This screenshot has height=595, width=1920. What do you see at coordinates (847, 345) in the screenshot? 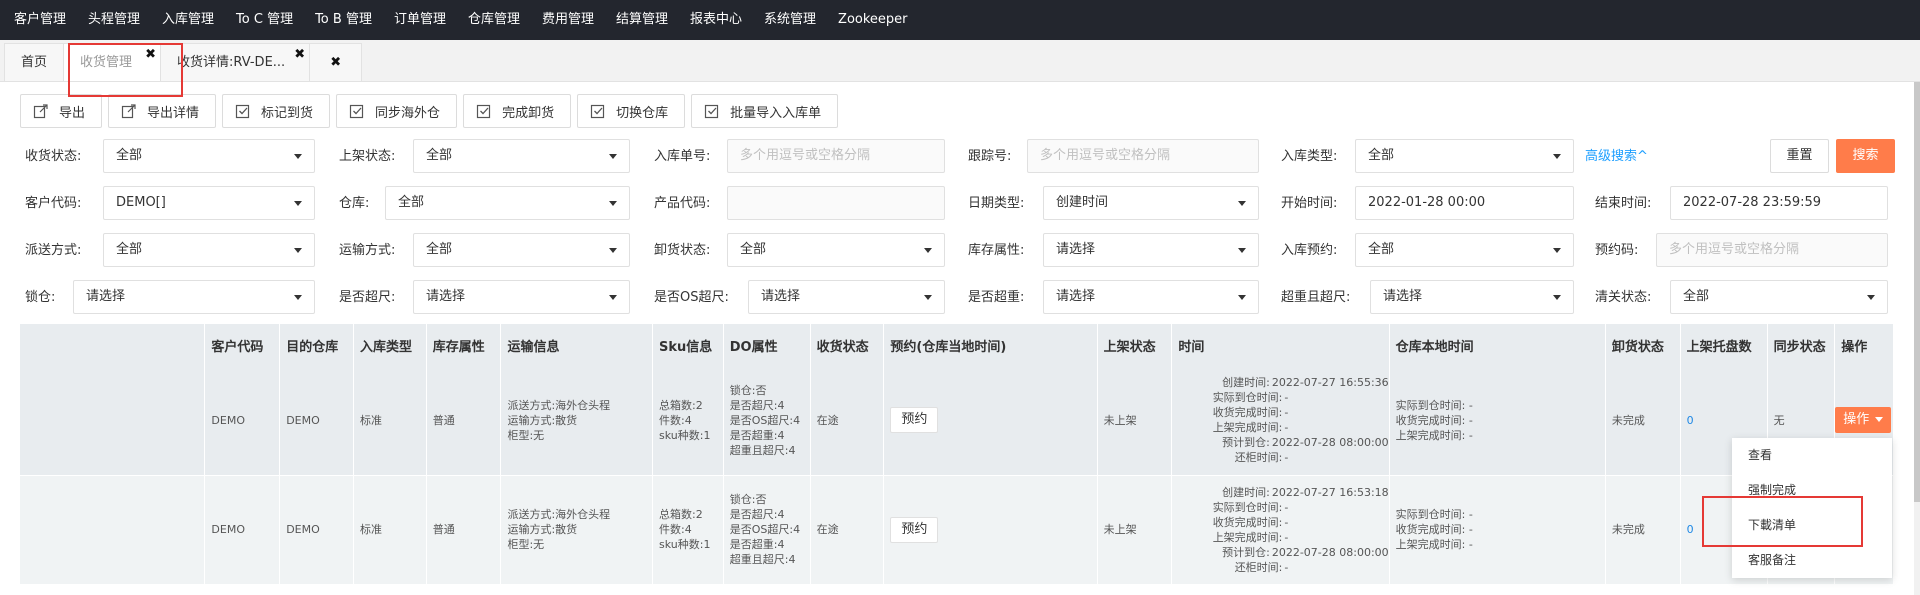
I see `col-receive-status: 收货状态` at bounding box center [847, 345].